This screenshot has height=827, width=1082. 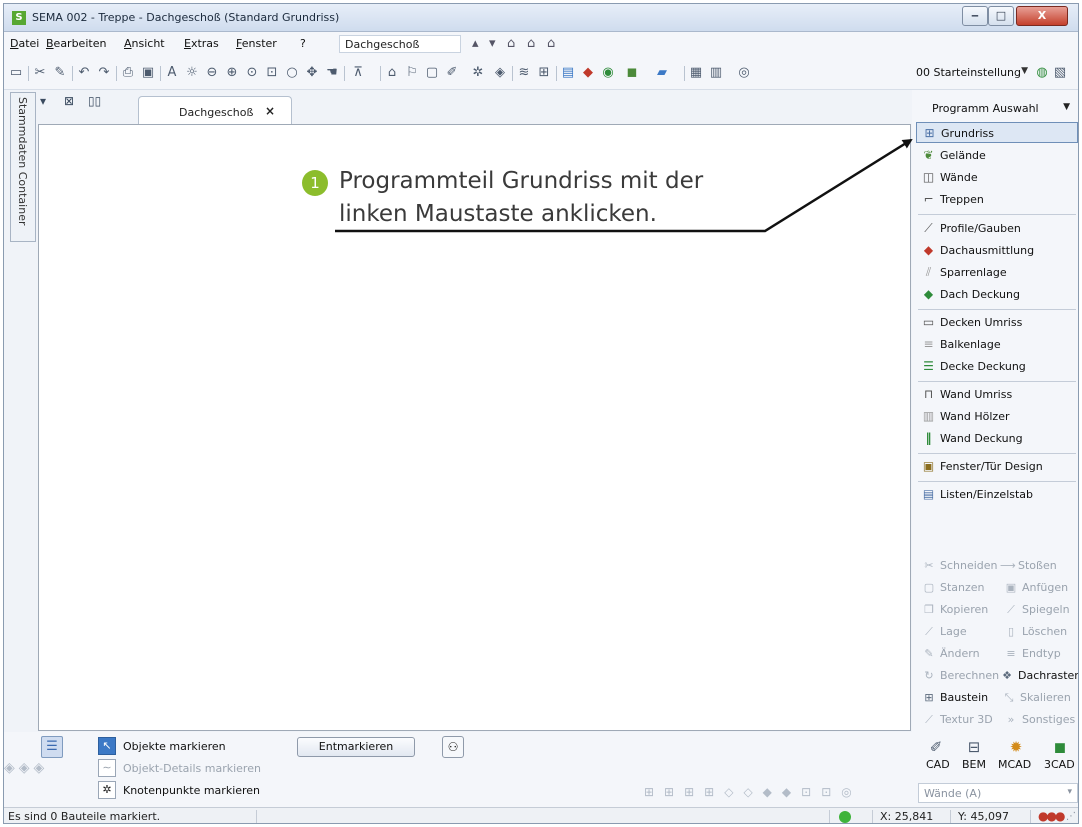 I want to click on close-all-icon: ⊠, so click(x=69, y=101).